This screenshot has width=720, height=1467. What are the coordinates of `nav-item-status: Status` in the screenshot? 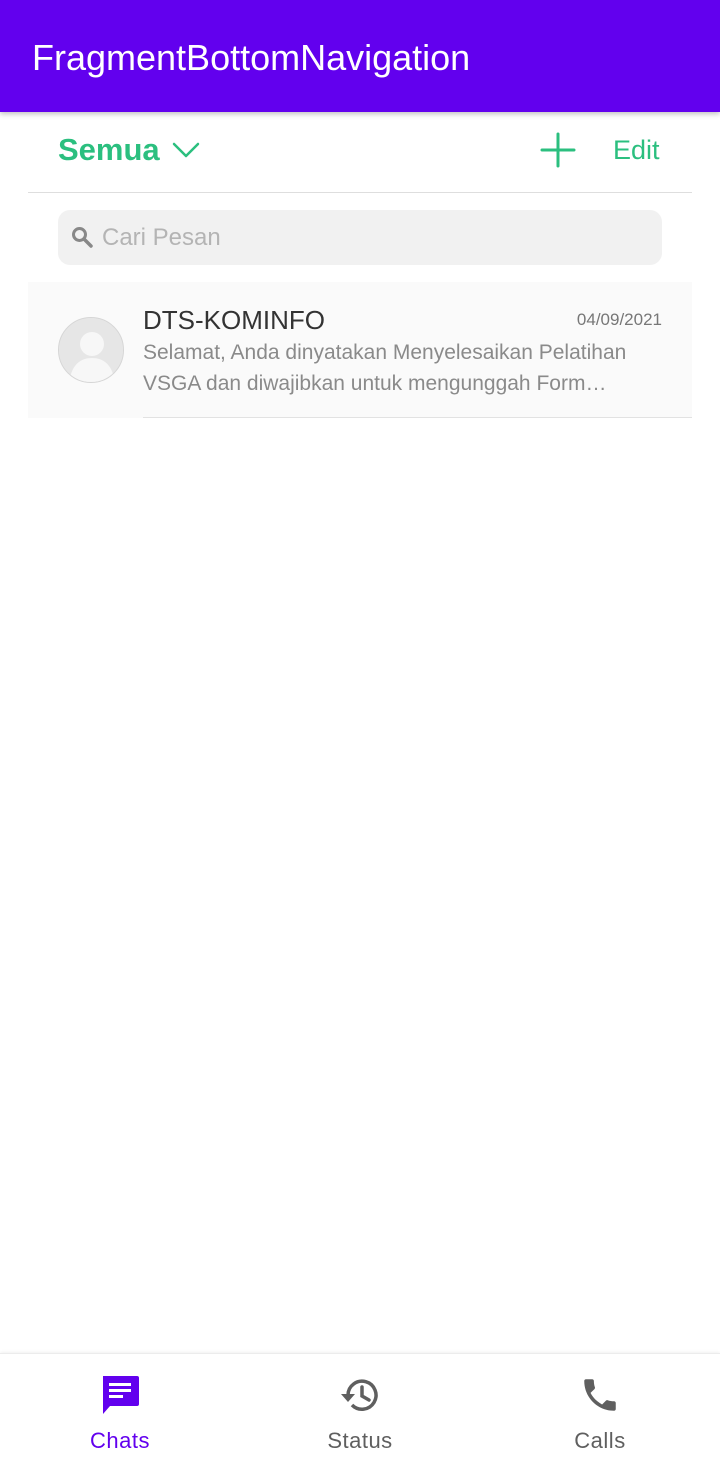 It's located at (360, 1410).